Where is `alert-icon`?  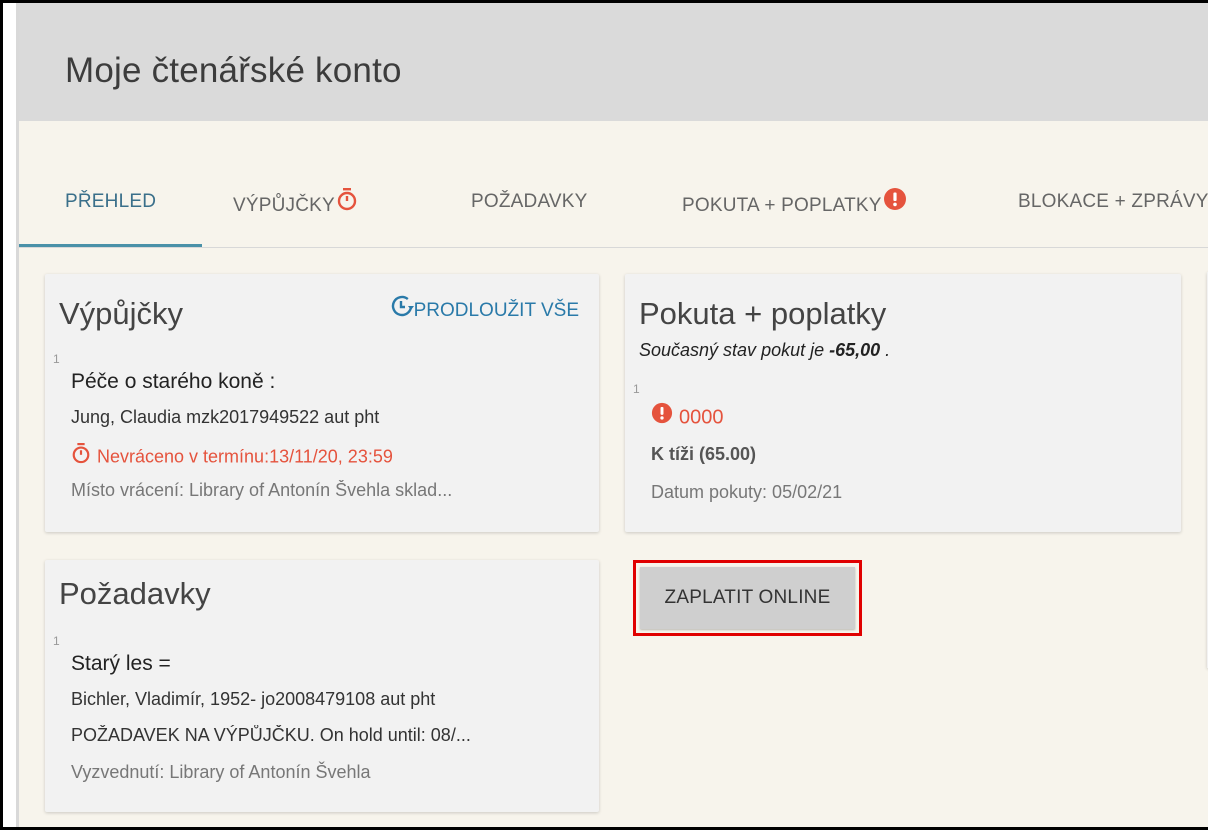
alert-icon is located at coordinates (895, 202).